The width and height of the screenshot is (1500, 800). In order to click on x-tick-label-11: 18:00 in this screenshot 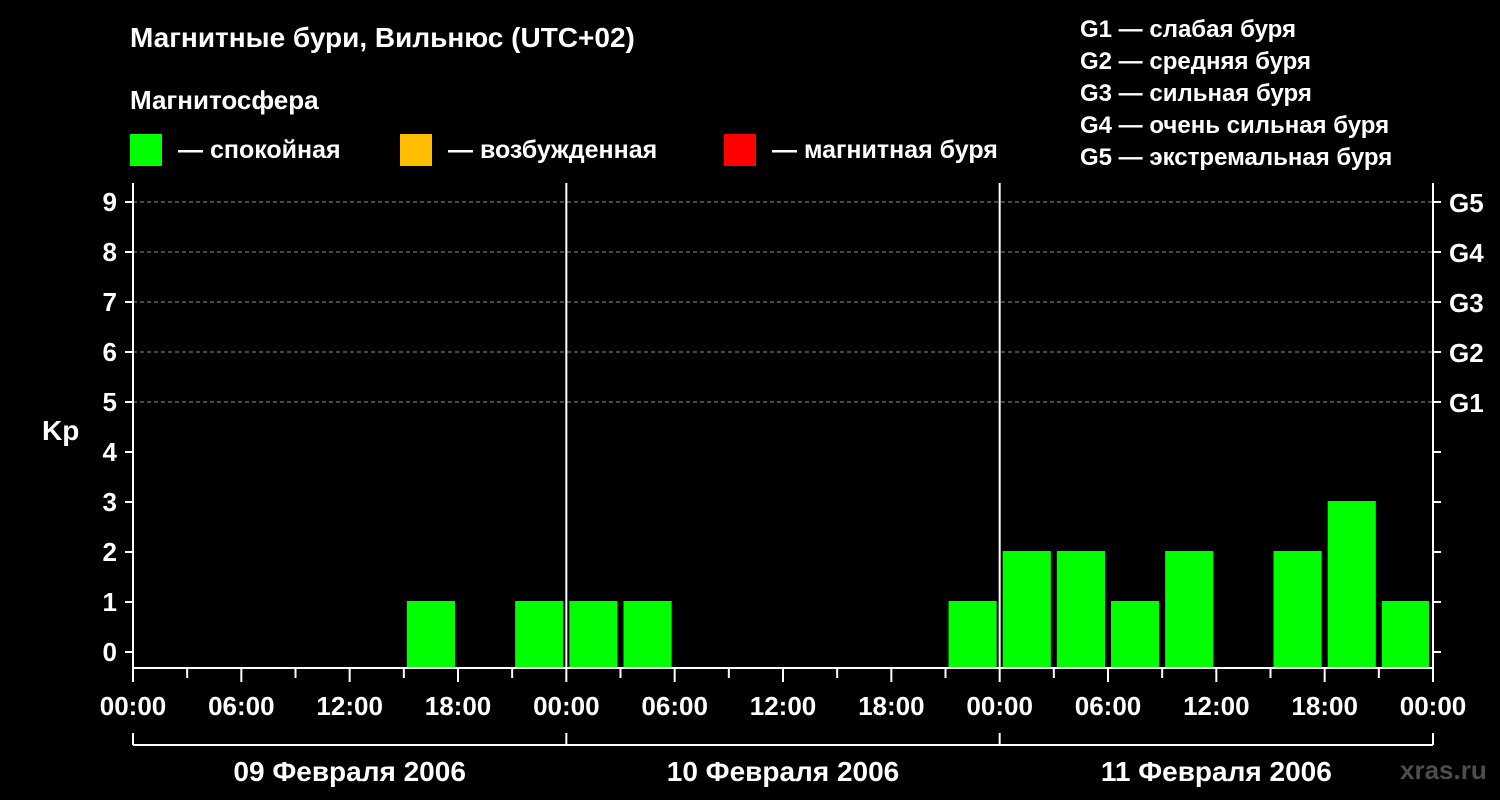, I will do `click(1324, 706)`.